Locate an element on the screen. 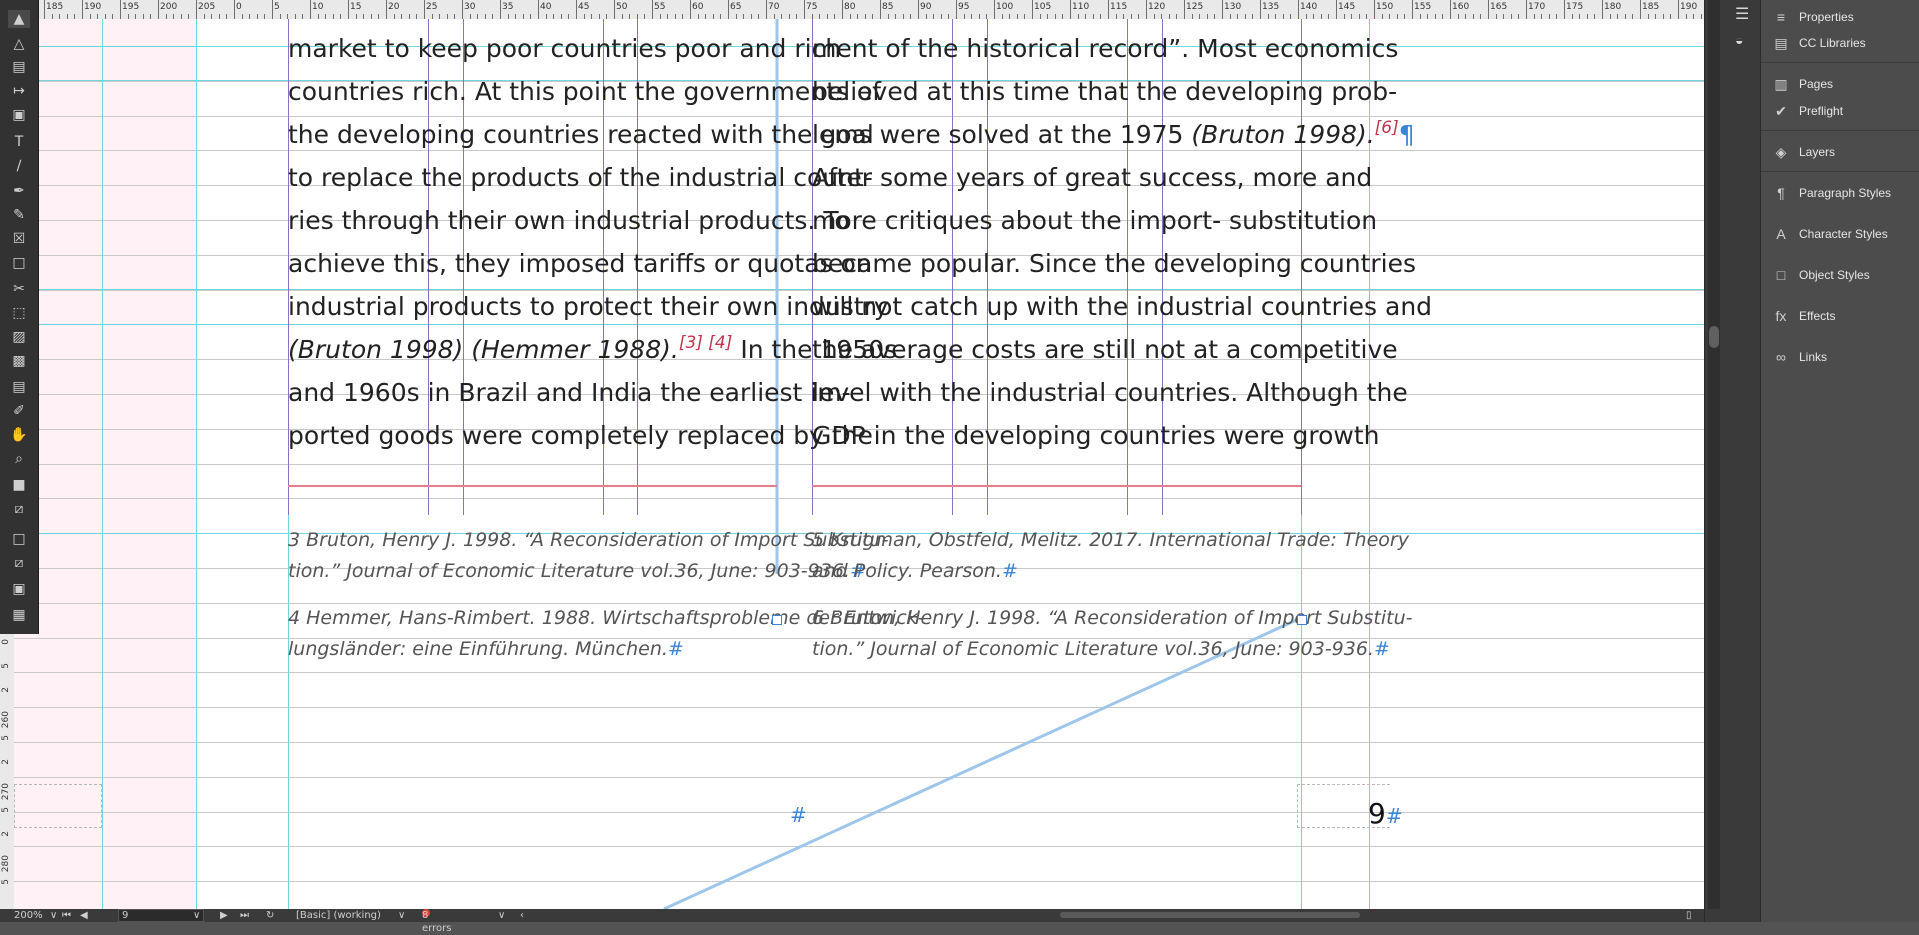 The height and width of the screenshot is (935, 1919). panel-label: Layers is located at coordinates (1817, 152).